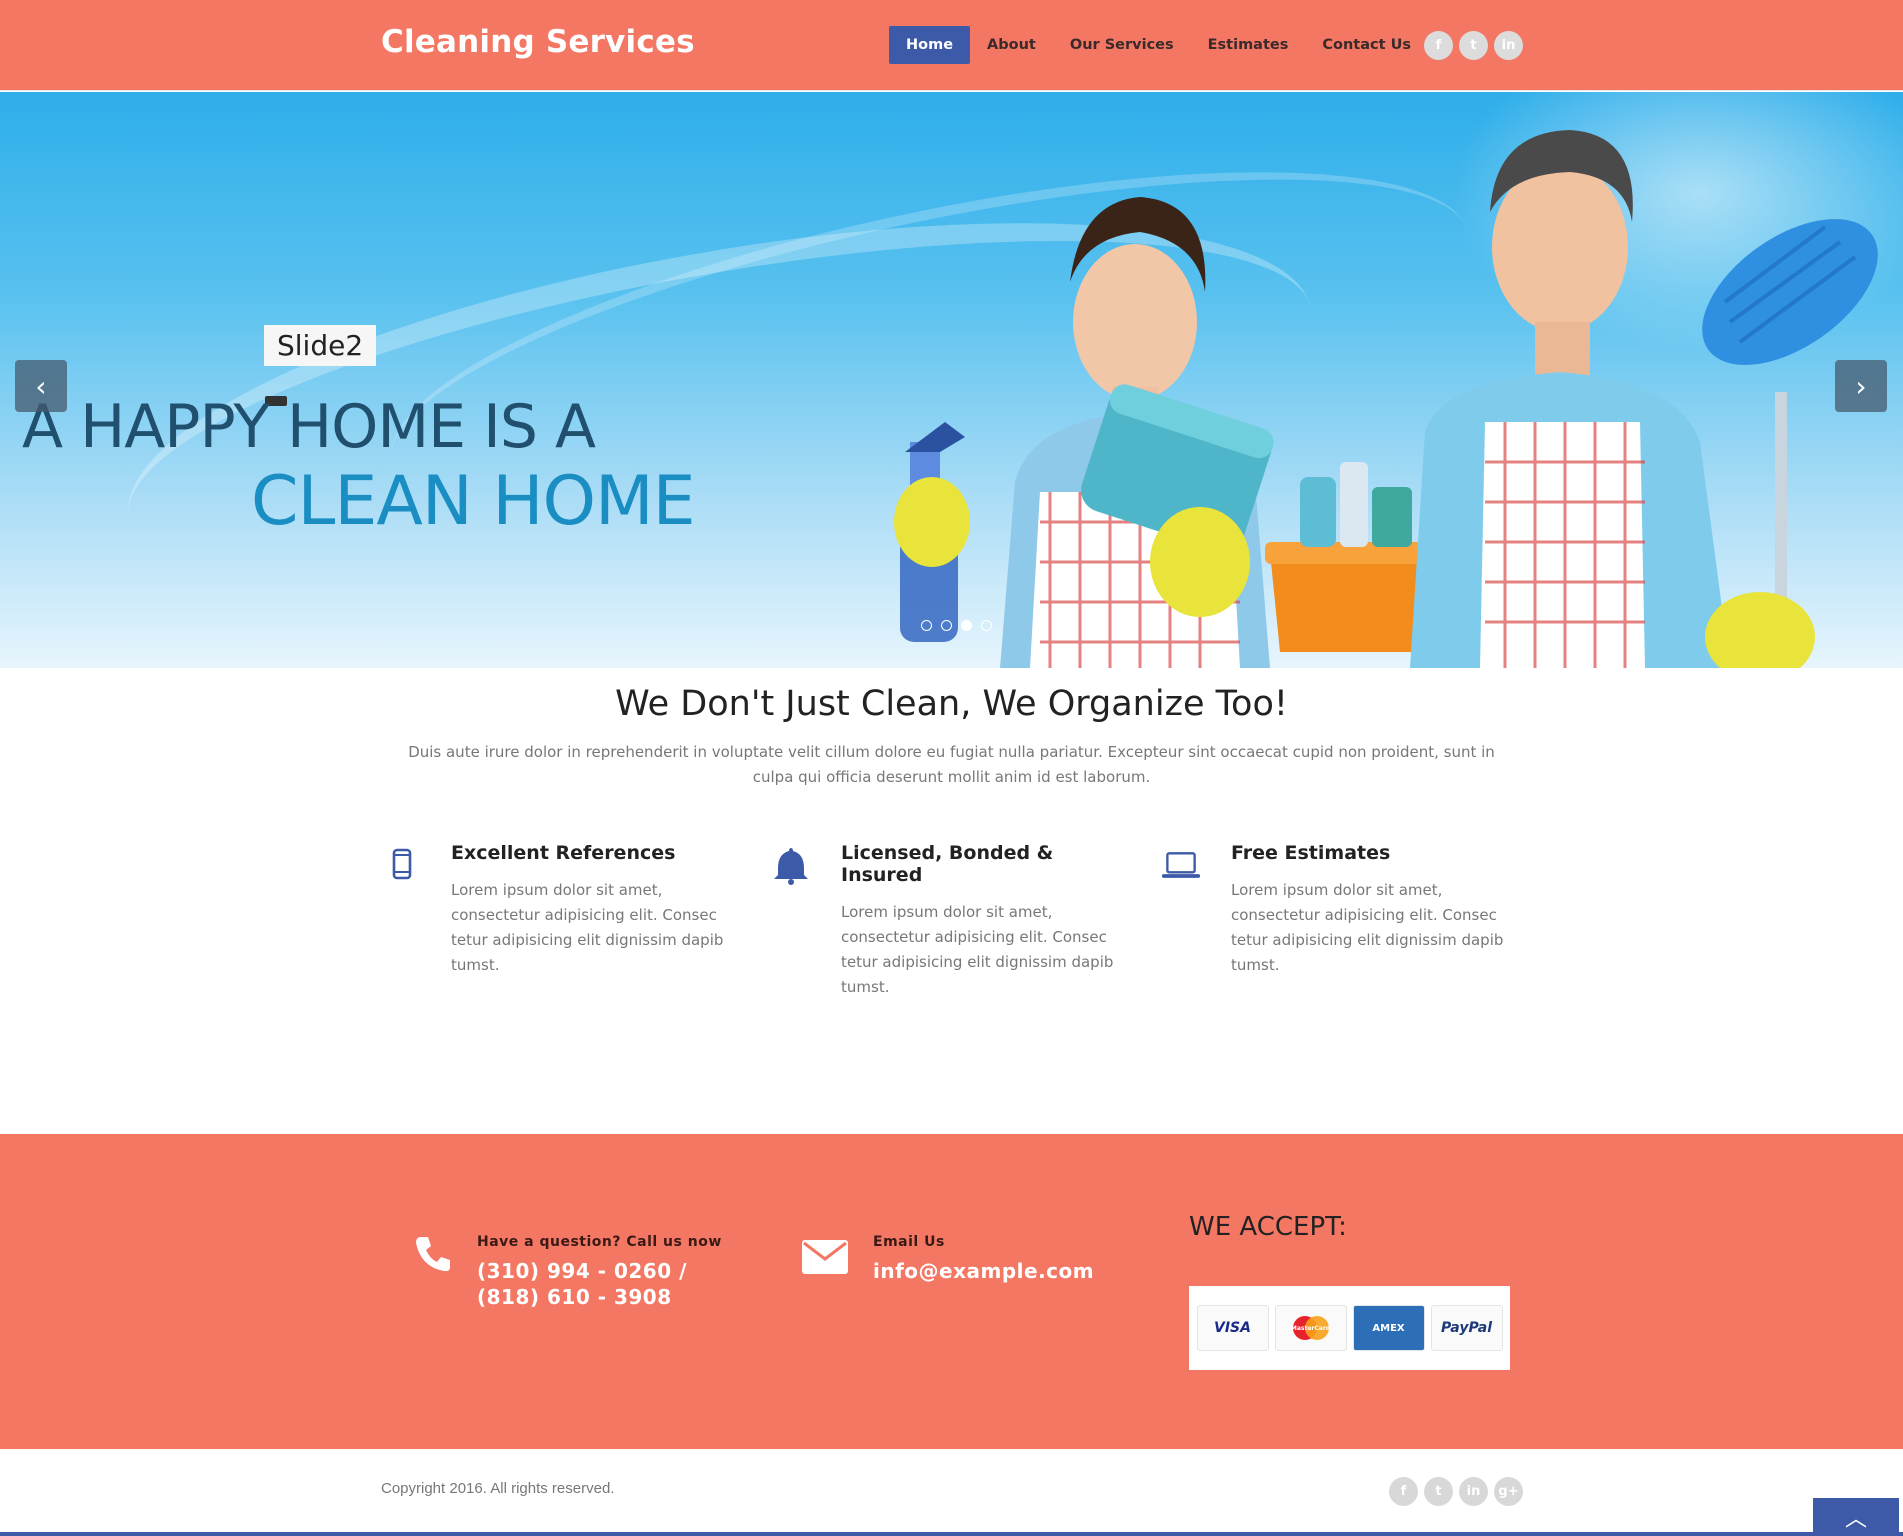 The height and width of the screenshot is (1536, 1903). Describe the element at coordinates (607, 1284) in the screenshot. I see `phone-number: (310) 994 - 0260 / (818) 610 - 3908` at that location.